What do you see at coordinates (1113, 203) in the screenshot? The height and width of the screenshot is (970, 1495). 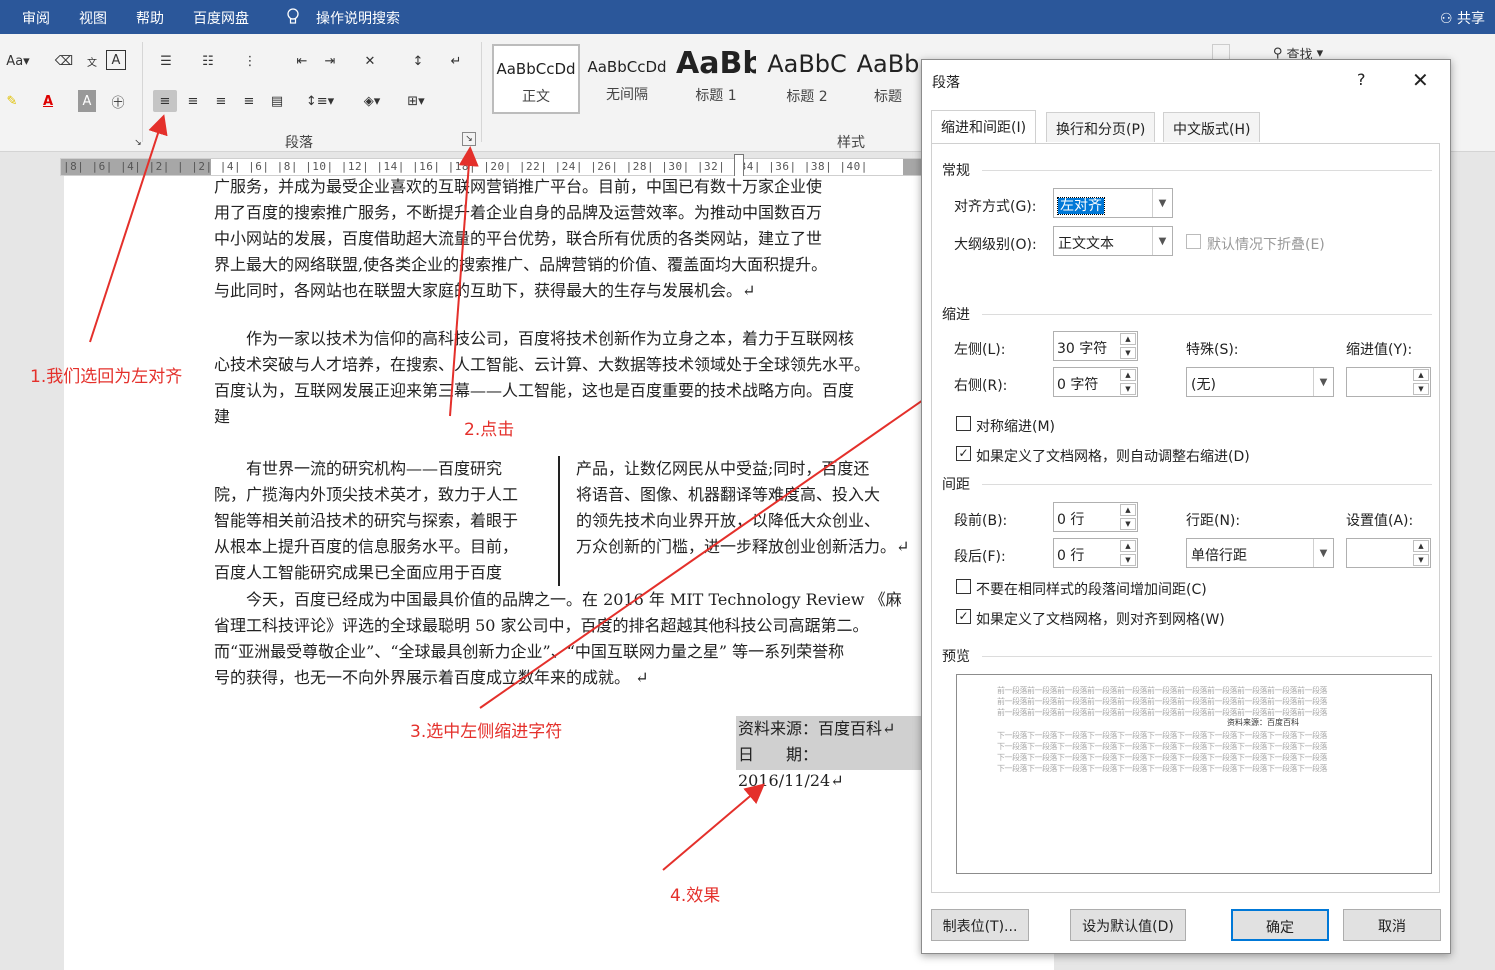 I see `alignment-select: 左对齐 ▼` at bounding box center [1113, 203].